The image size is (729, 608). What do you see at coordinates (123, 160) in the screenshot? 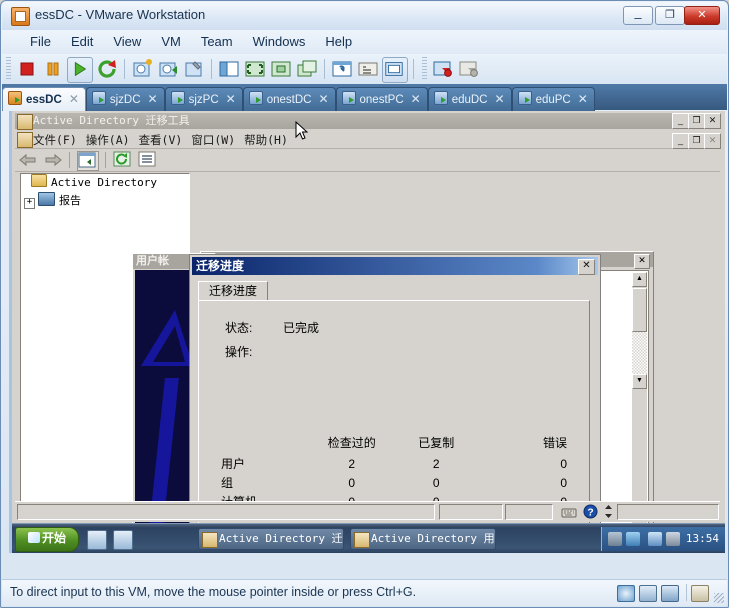
I see `refresh-icon` at bounding box center [123, 160].